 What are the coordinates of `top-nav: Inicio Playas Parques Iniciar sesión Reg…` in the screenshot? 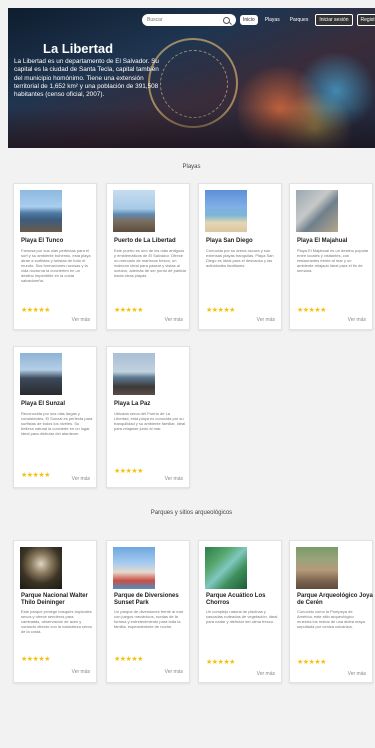 It's located at (191, 21).